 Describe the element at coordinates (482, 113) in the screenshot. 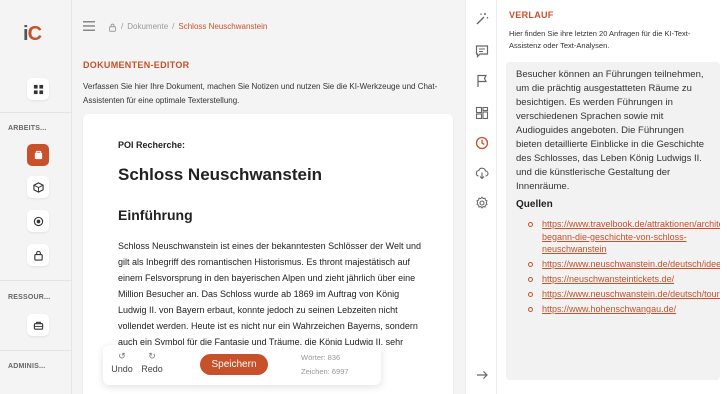

I see `layout-icon` at that location.